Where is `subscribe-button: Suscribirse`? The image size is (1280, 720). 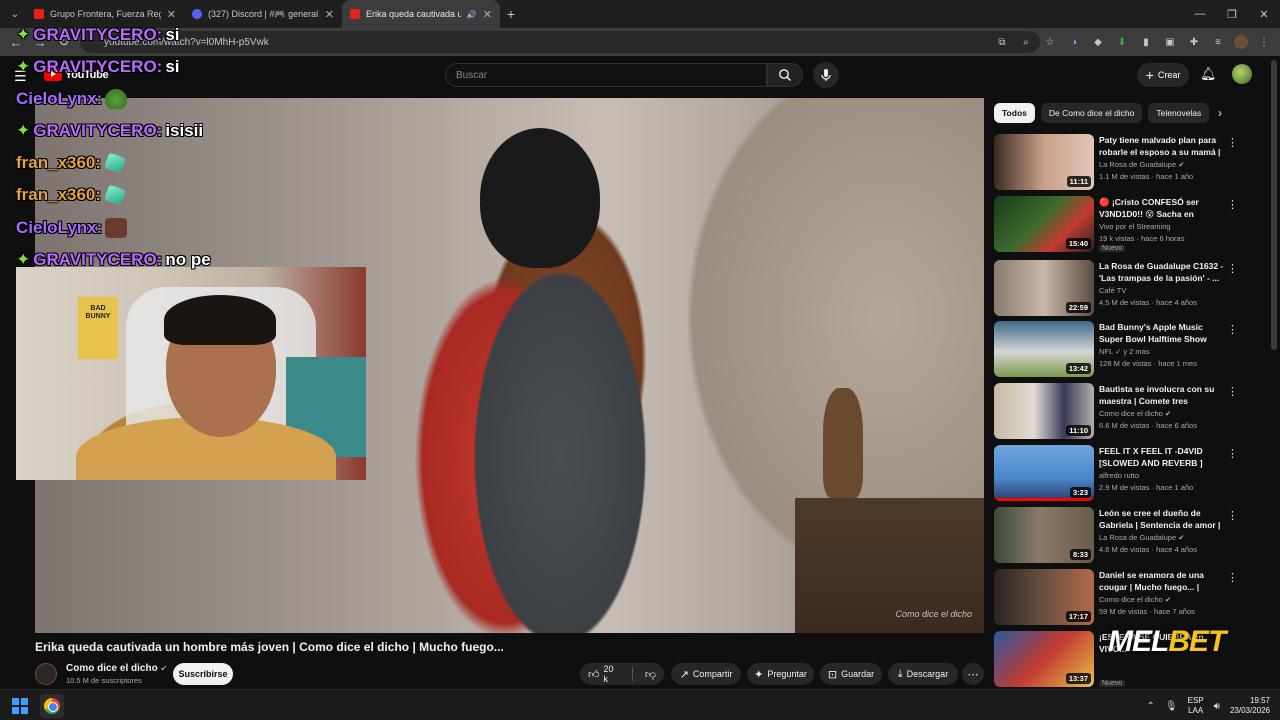
subscribe-button: Suscribirse is located at coordinates (203, 674).